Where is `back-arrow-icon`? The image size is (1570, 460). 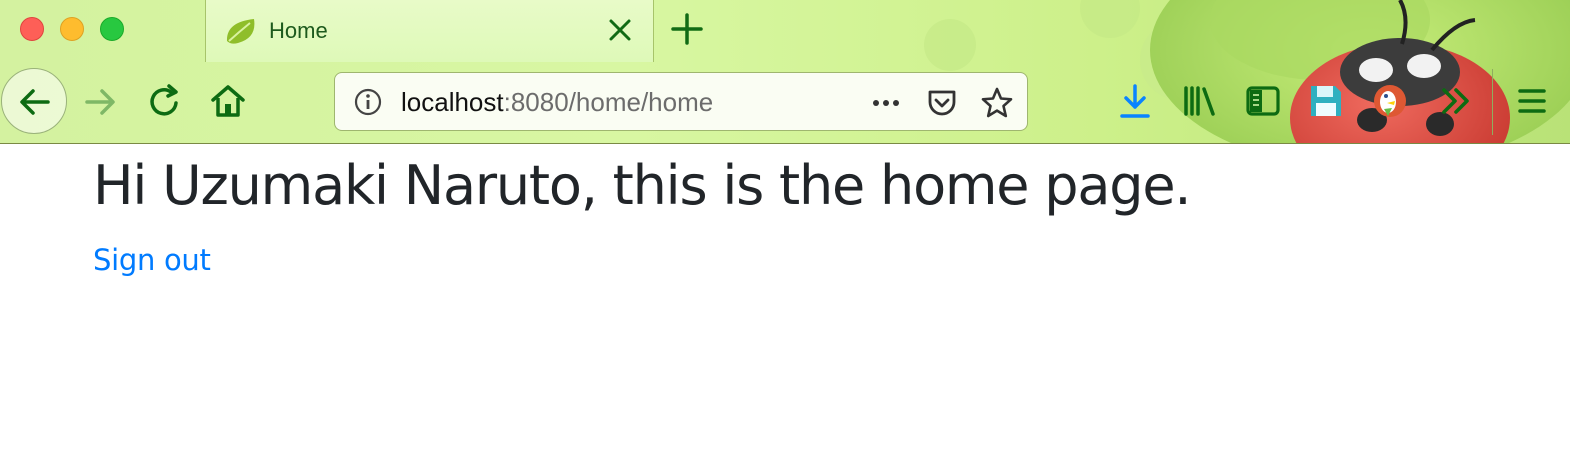 back-arrow-icon is located at coordinates (35, 102).